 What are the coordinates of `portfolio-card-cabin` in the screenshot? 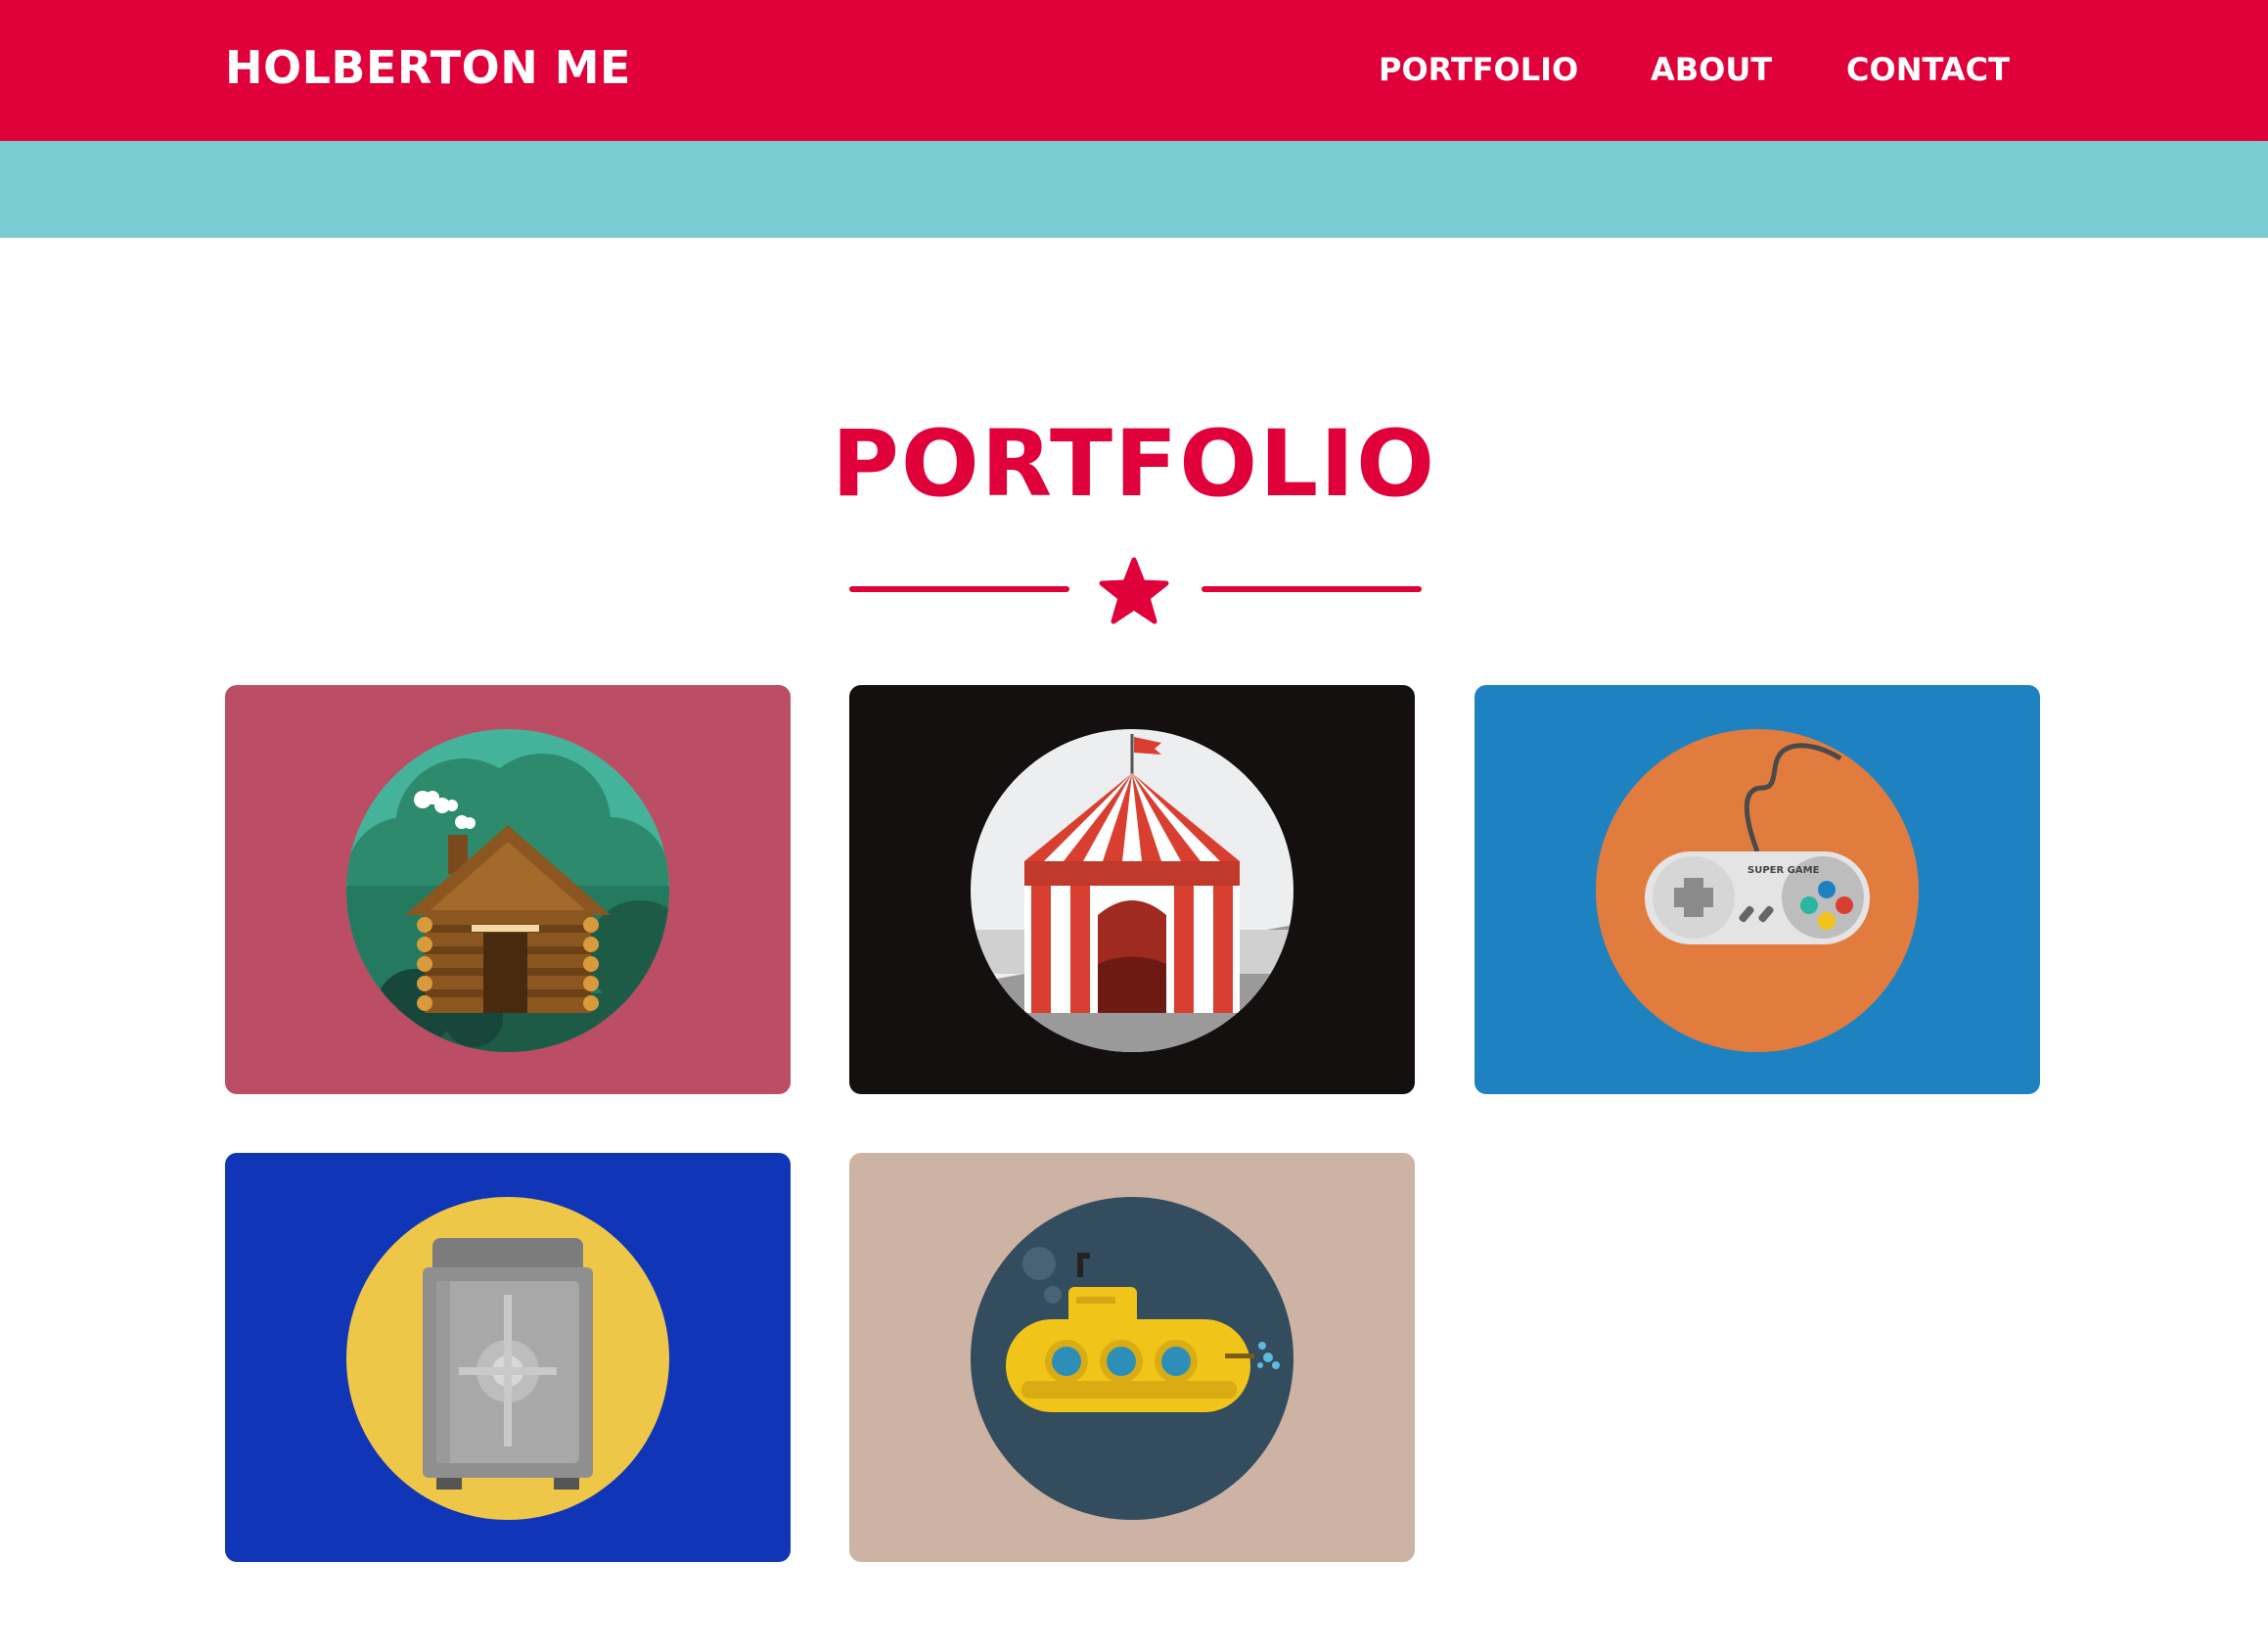 It's located at (508, 889).